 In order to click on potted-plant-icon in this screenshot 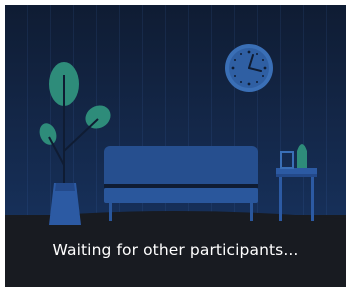, I will do `click(75, 143)`.